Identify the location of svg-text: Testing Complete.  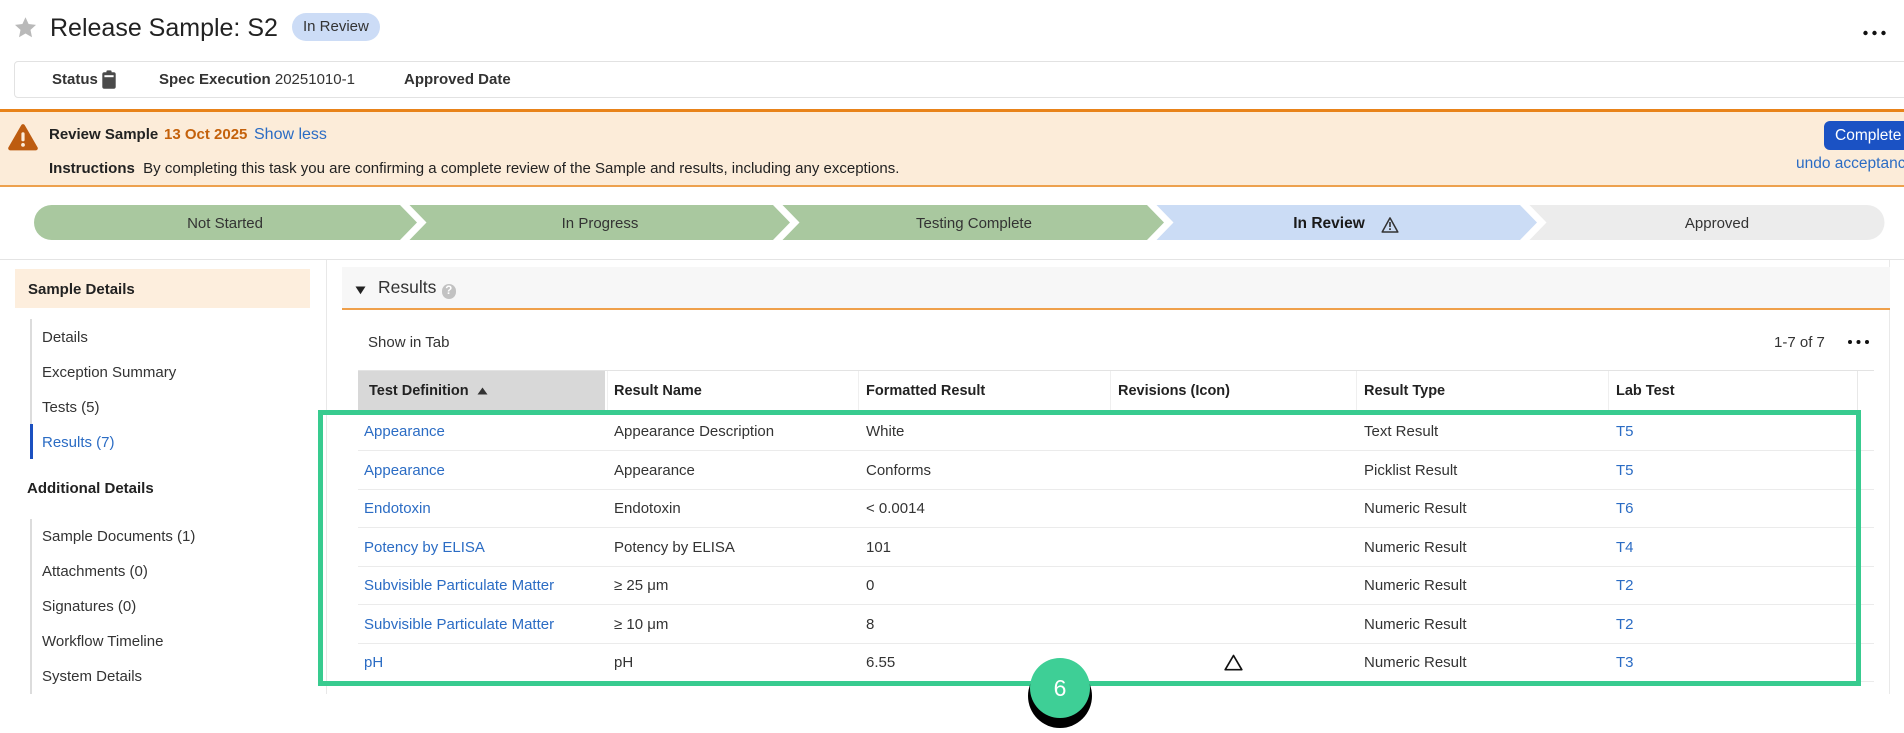
(974, 223).